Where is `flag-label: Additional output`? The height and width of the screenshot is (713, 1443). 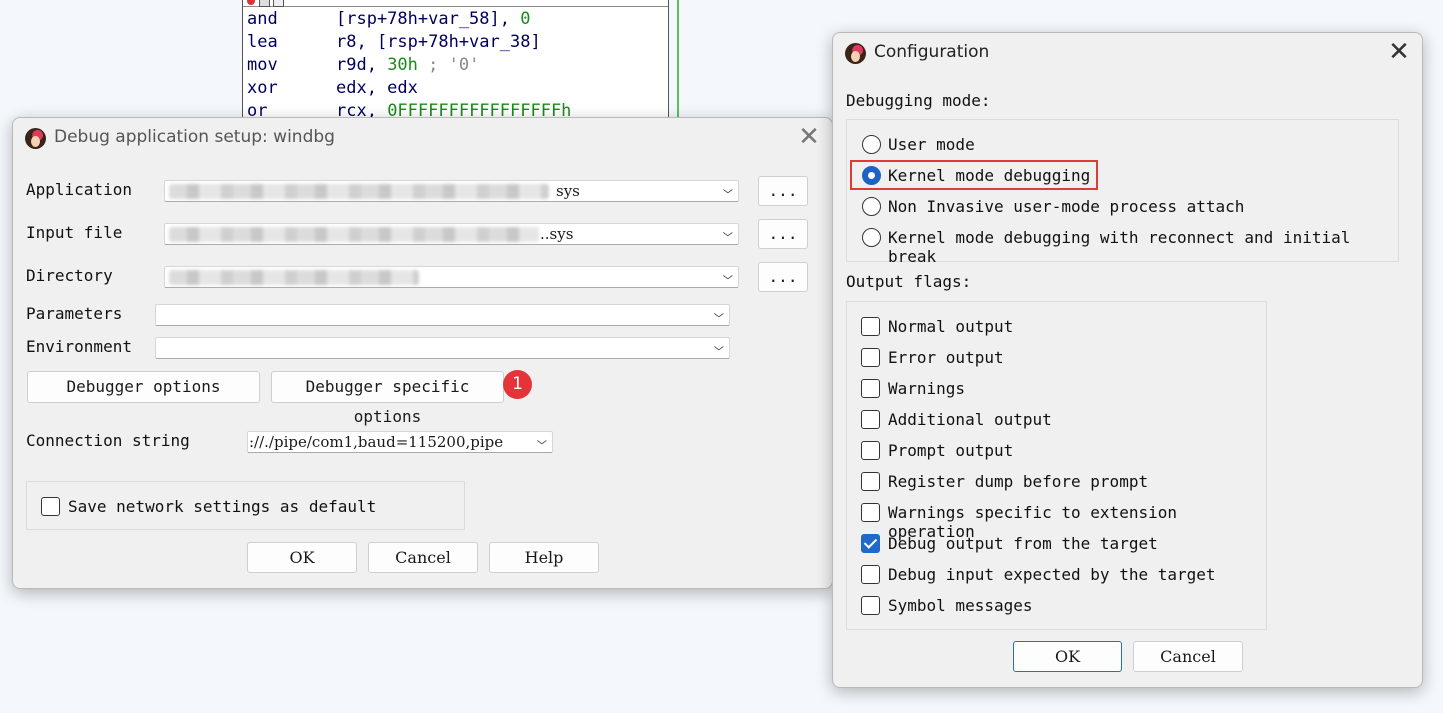 flag-label: Additional output is located at coordinates (970, 419).